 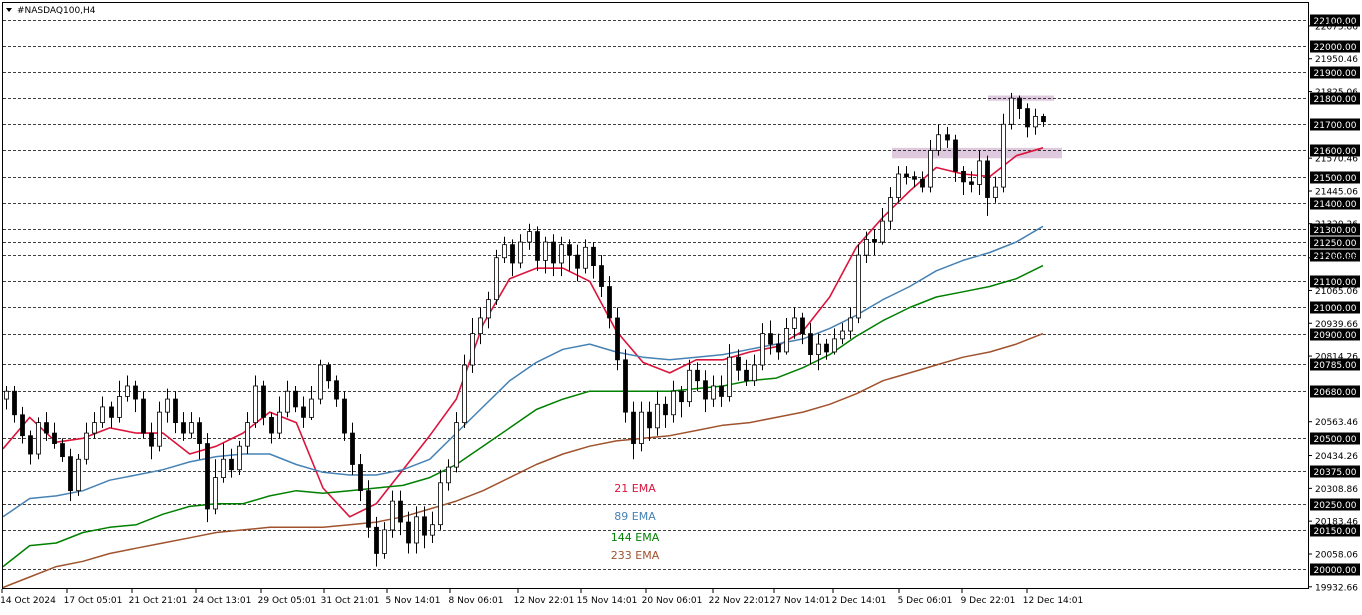 I want to click on level-label: 21250.00, so click(x=1335, y=244).